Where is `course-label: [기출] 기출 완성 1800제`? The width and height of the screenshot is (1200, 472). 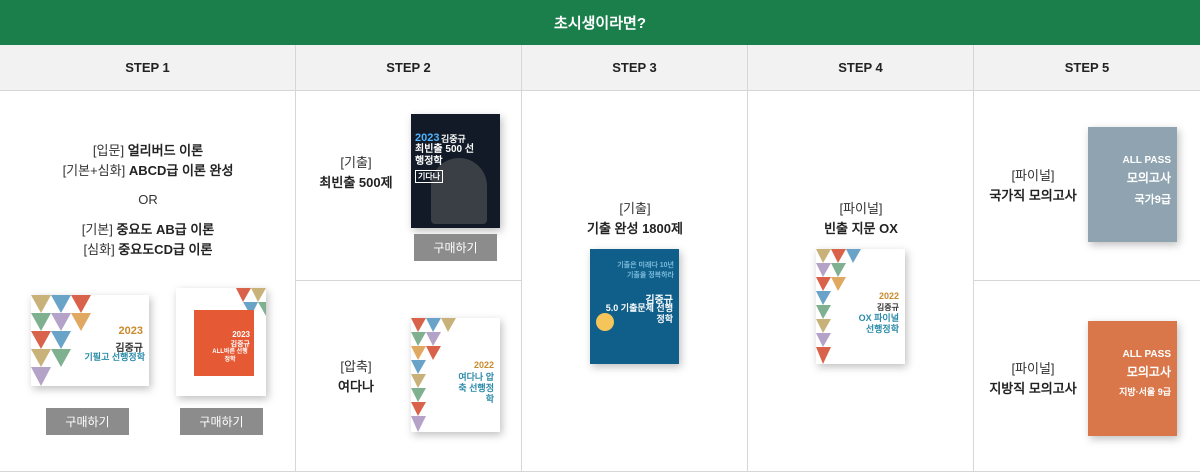 course-label: [기출] 기출 완성 1800제 is located at coordinates (635, 219).